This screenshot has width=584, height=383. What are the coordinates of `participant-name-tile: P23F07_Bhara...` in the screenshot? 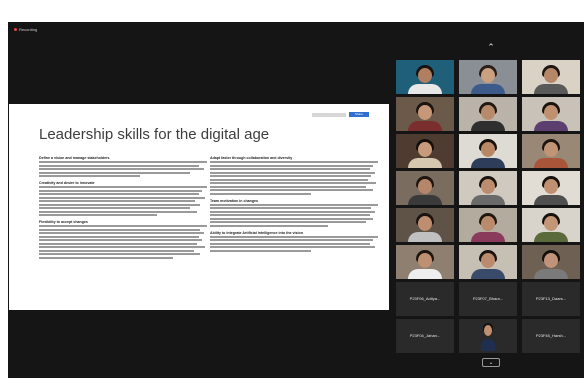 It's located at (488, 299).